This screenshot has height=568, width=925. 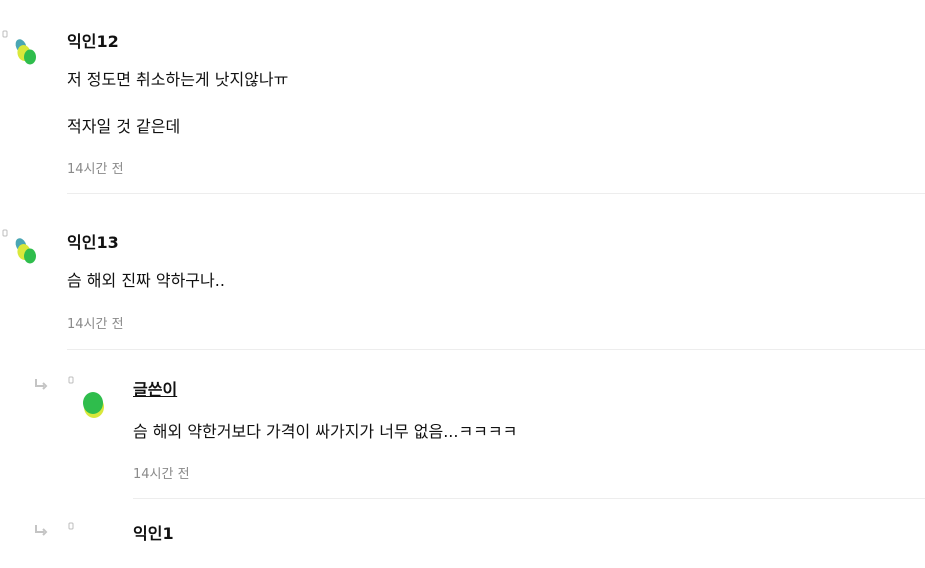 What do you see at coordinates (153, 532) in the screenshot?
I see `commenter-name: 익인1` at bounding box center [153, 532].